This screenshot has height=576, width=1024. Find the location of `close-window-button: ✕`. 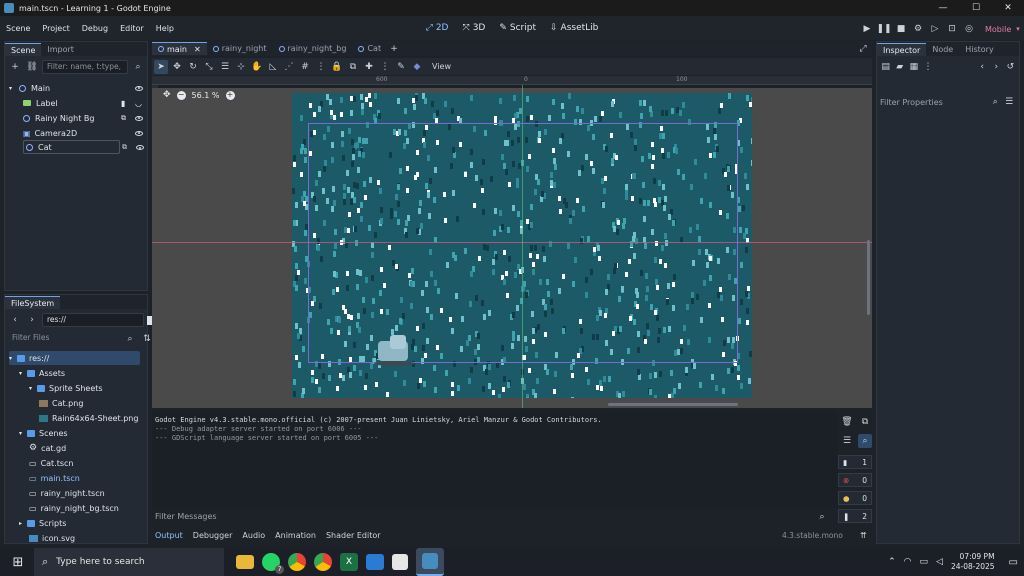

close-window-button: ✕ is located at coordinates (1008, 8).